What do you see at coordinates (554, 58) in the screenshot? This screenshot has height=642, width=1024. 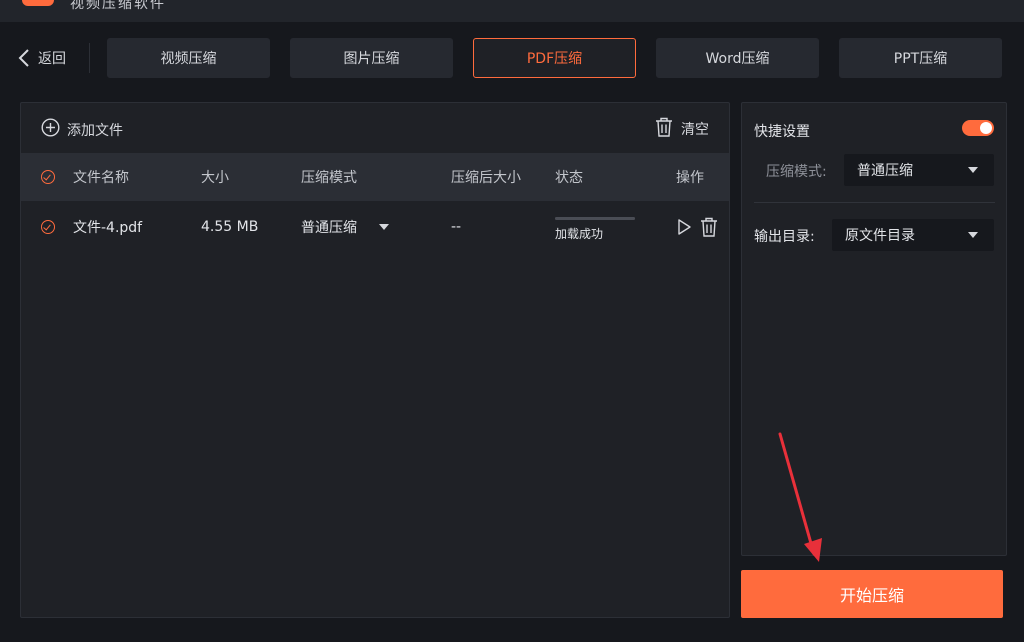 I see `tab-pdf-compress: PDF压缩` at bounding box center [554, 58].